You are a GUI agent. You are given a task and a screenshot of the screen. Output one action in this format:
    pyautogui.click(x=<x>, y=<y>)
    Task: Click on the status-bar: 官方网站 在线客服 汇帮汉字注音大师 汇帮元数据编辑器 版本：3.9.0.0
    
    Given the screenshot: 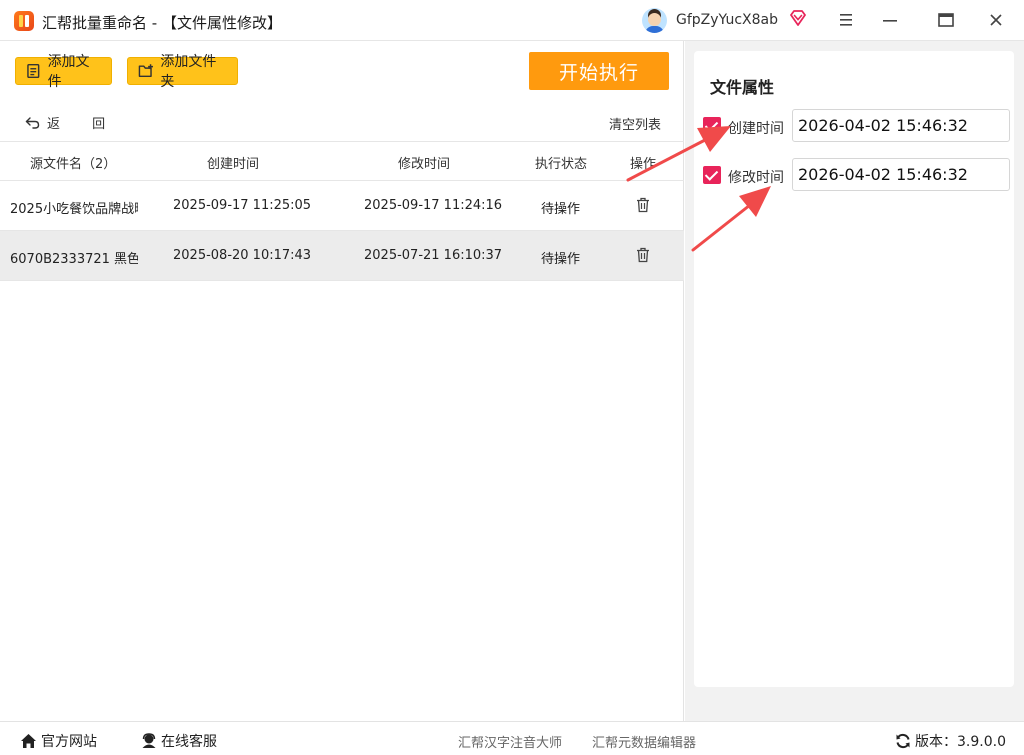 What is the action you would take?
    pyautogui.click(x=512, y=738)
    